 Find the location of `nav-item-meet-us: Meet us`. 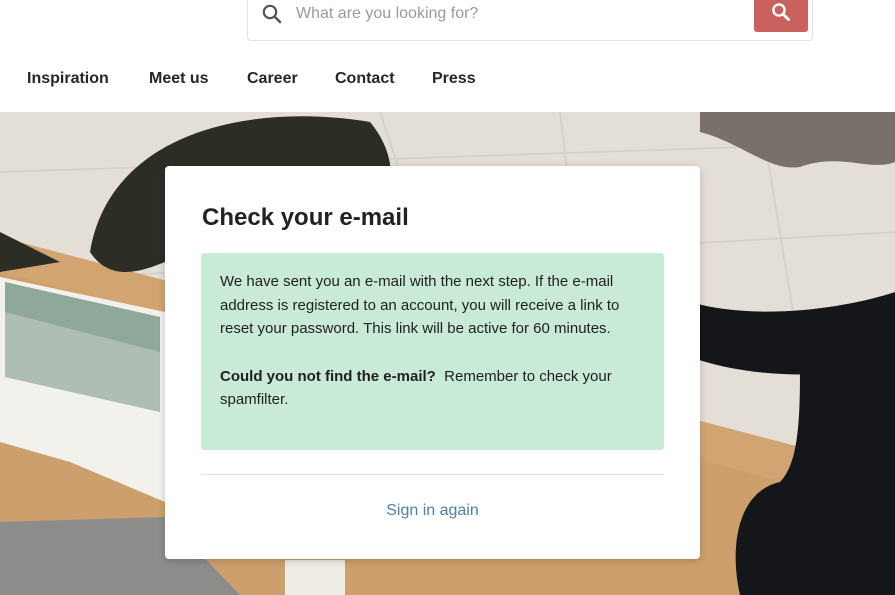

nav-item-meet-us: Meet us is located at coordinates (179, 79).